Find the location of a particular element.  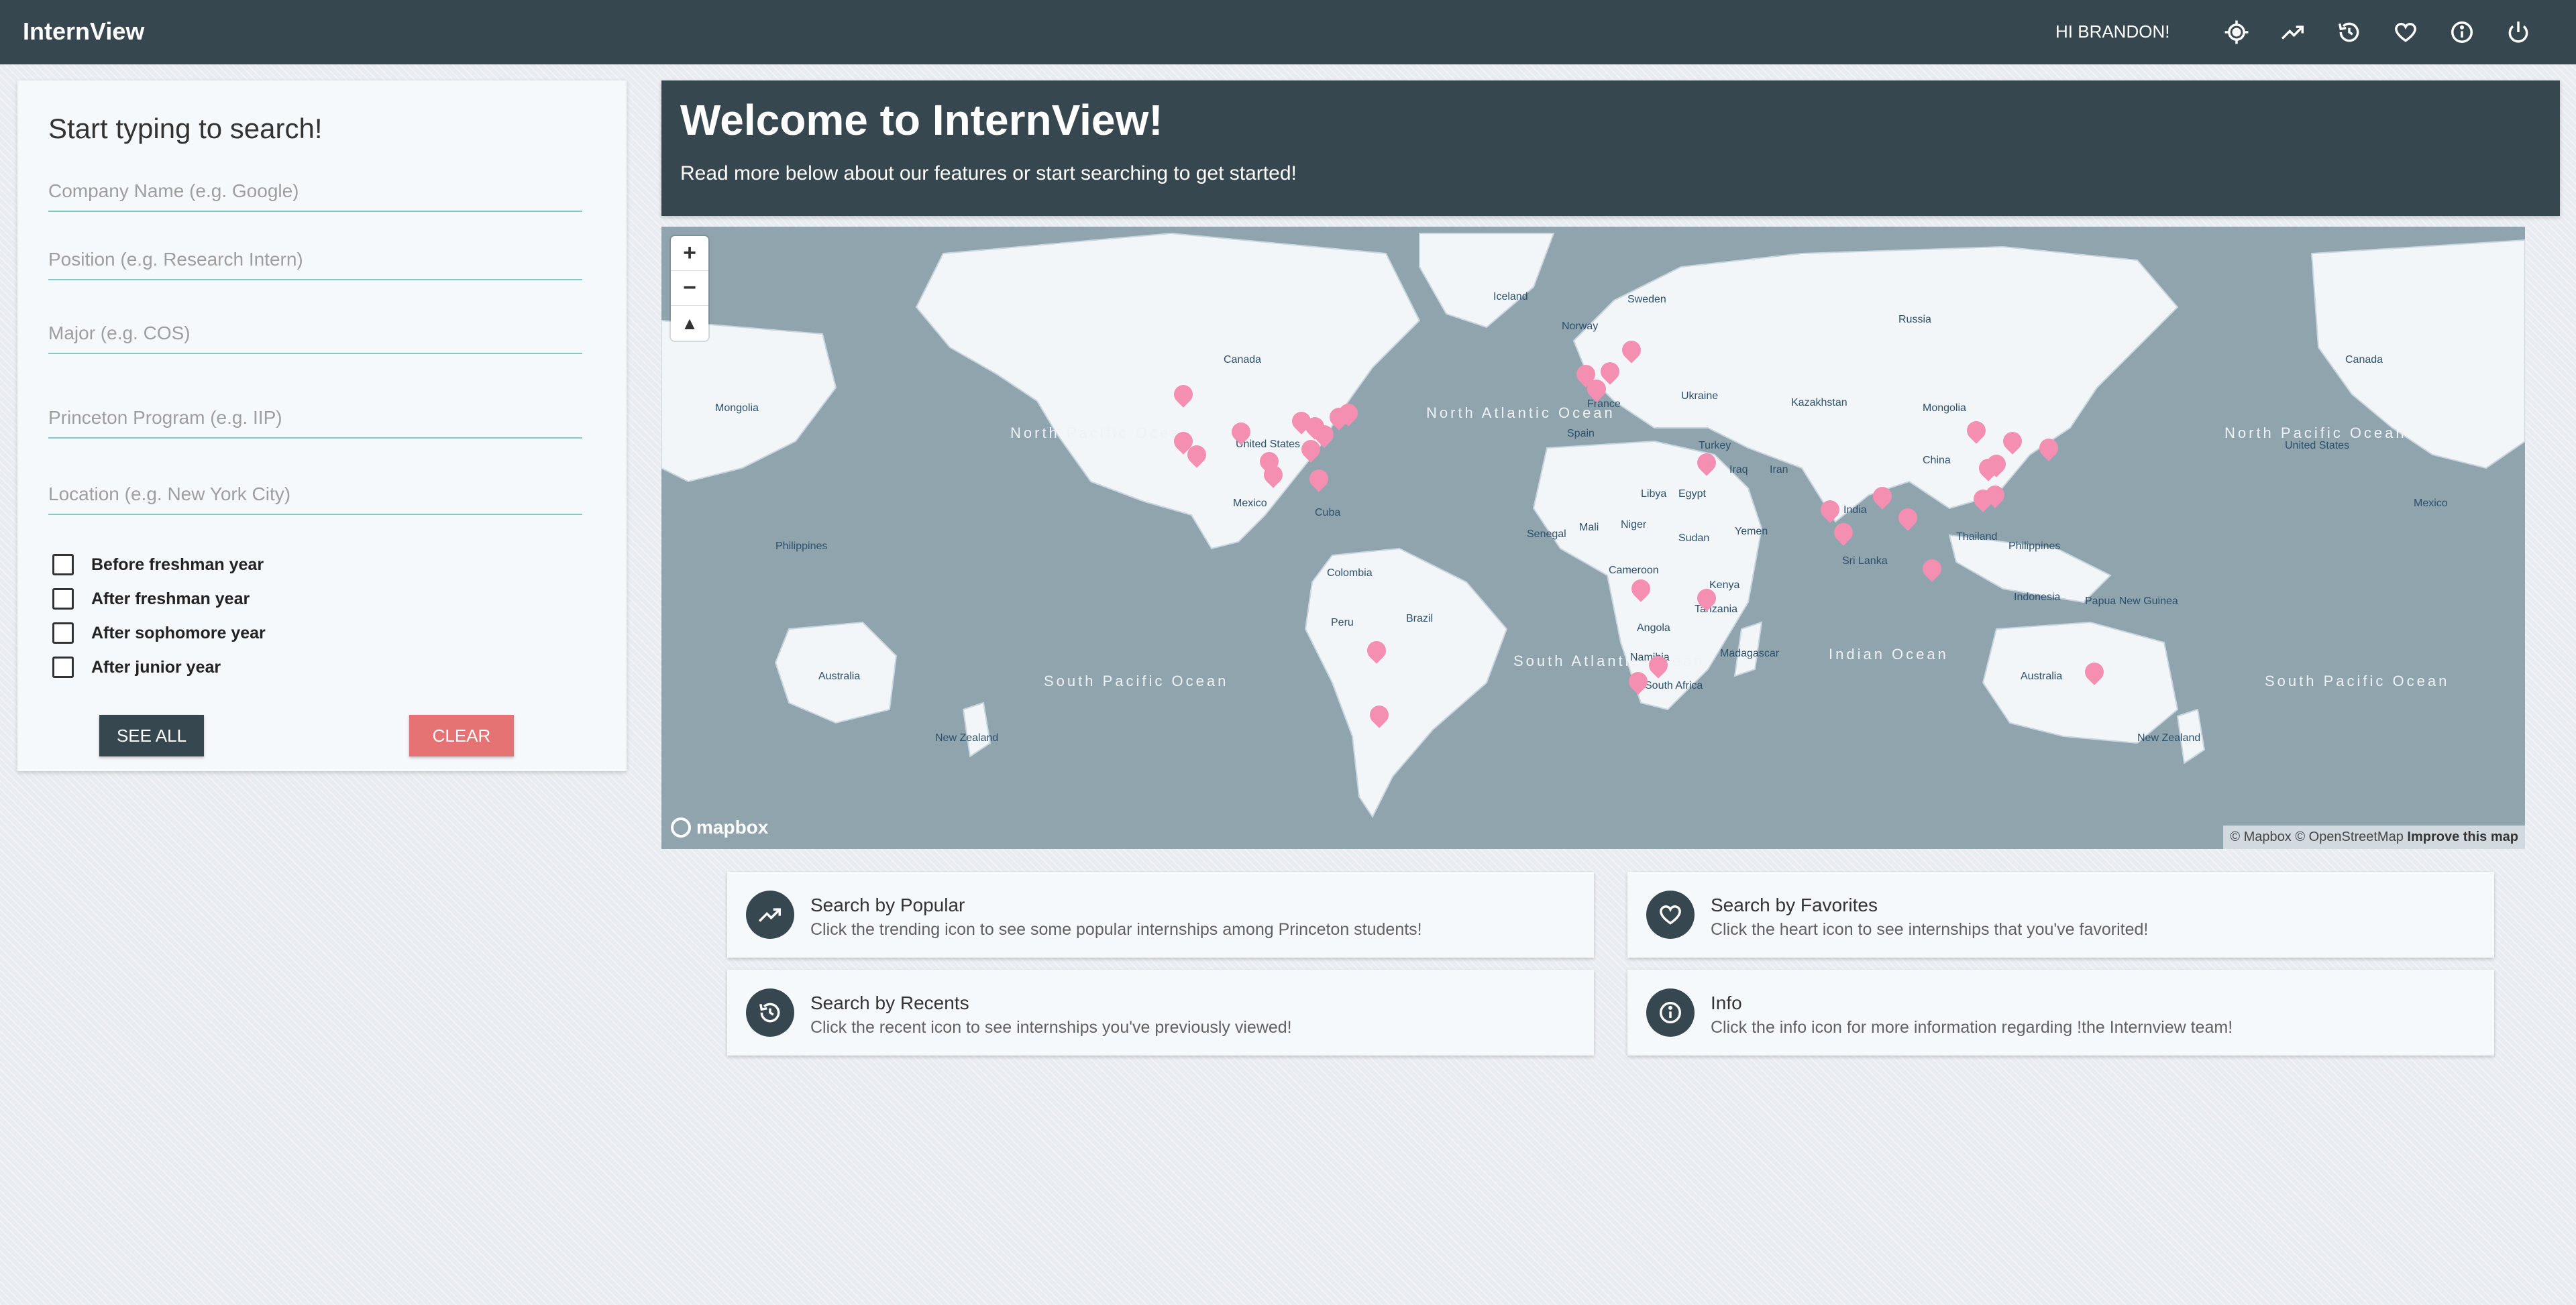

top-navbar: InternView HI BRANDON! is located at coordinates (1288, 32).